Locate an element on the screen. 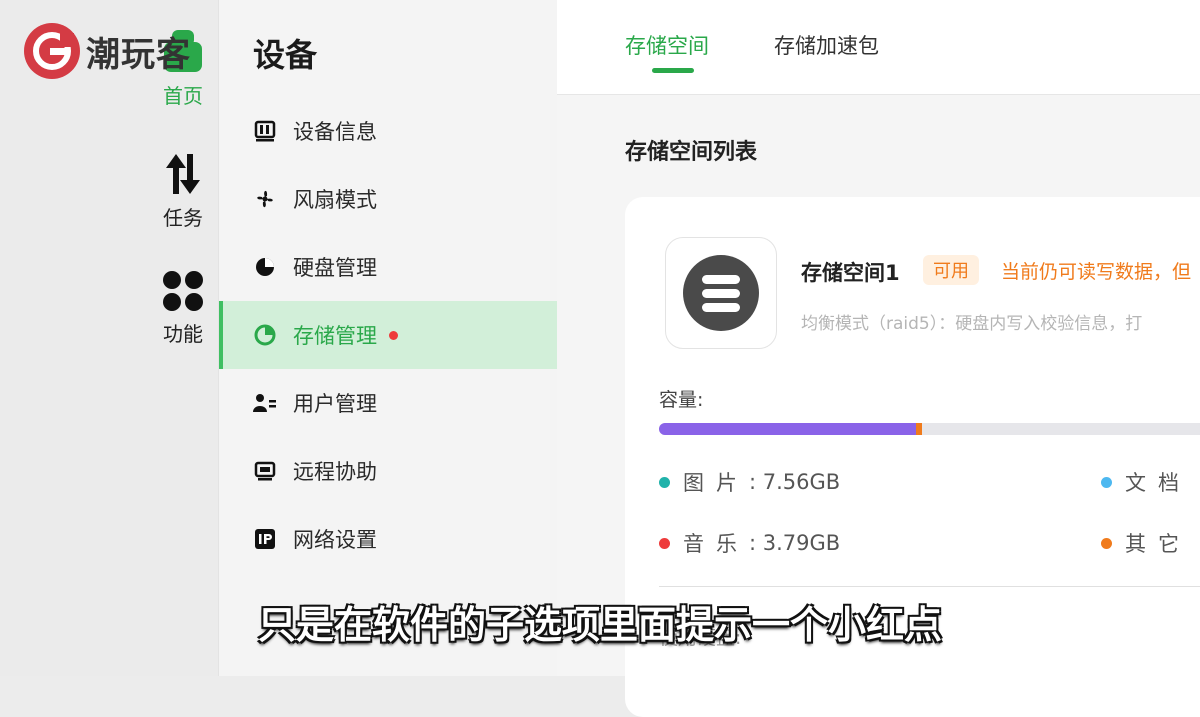 The height and width of the screenshot is (717, 1200). rail-item-label: 功能 is located at coordinates (183, 334).